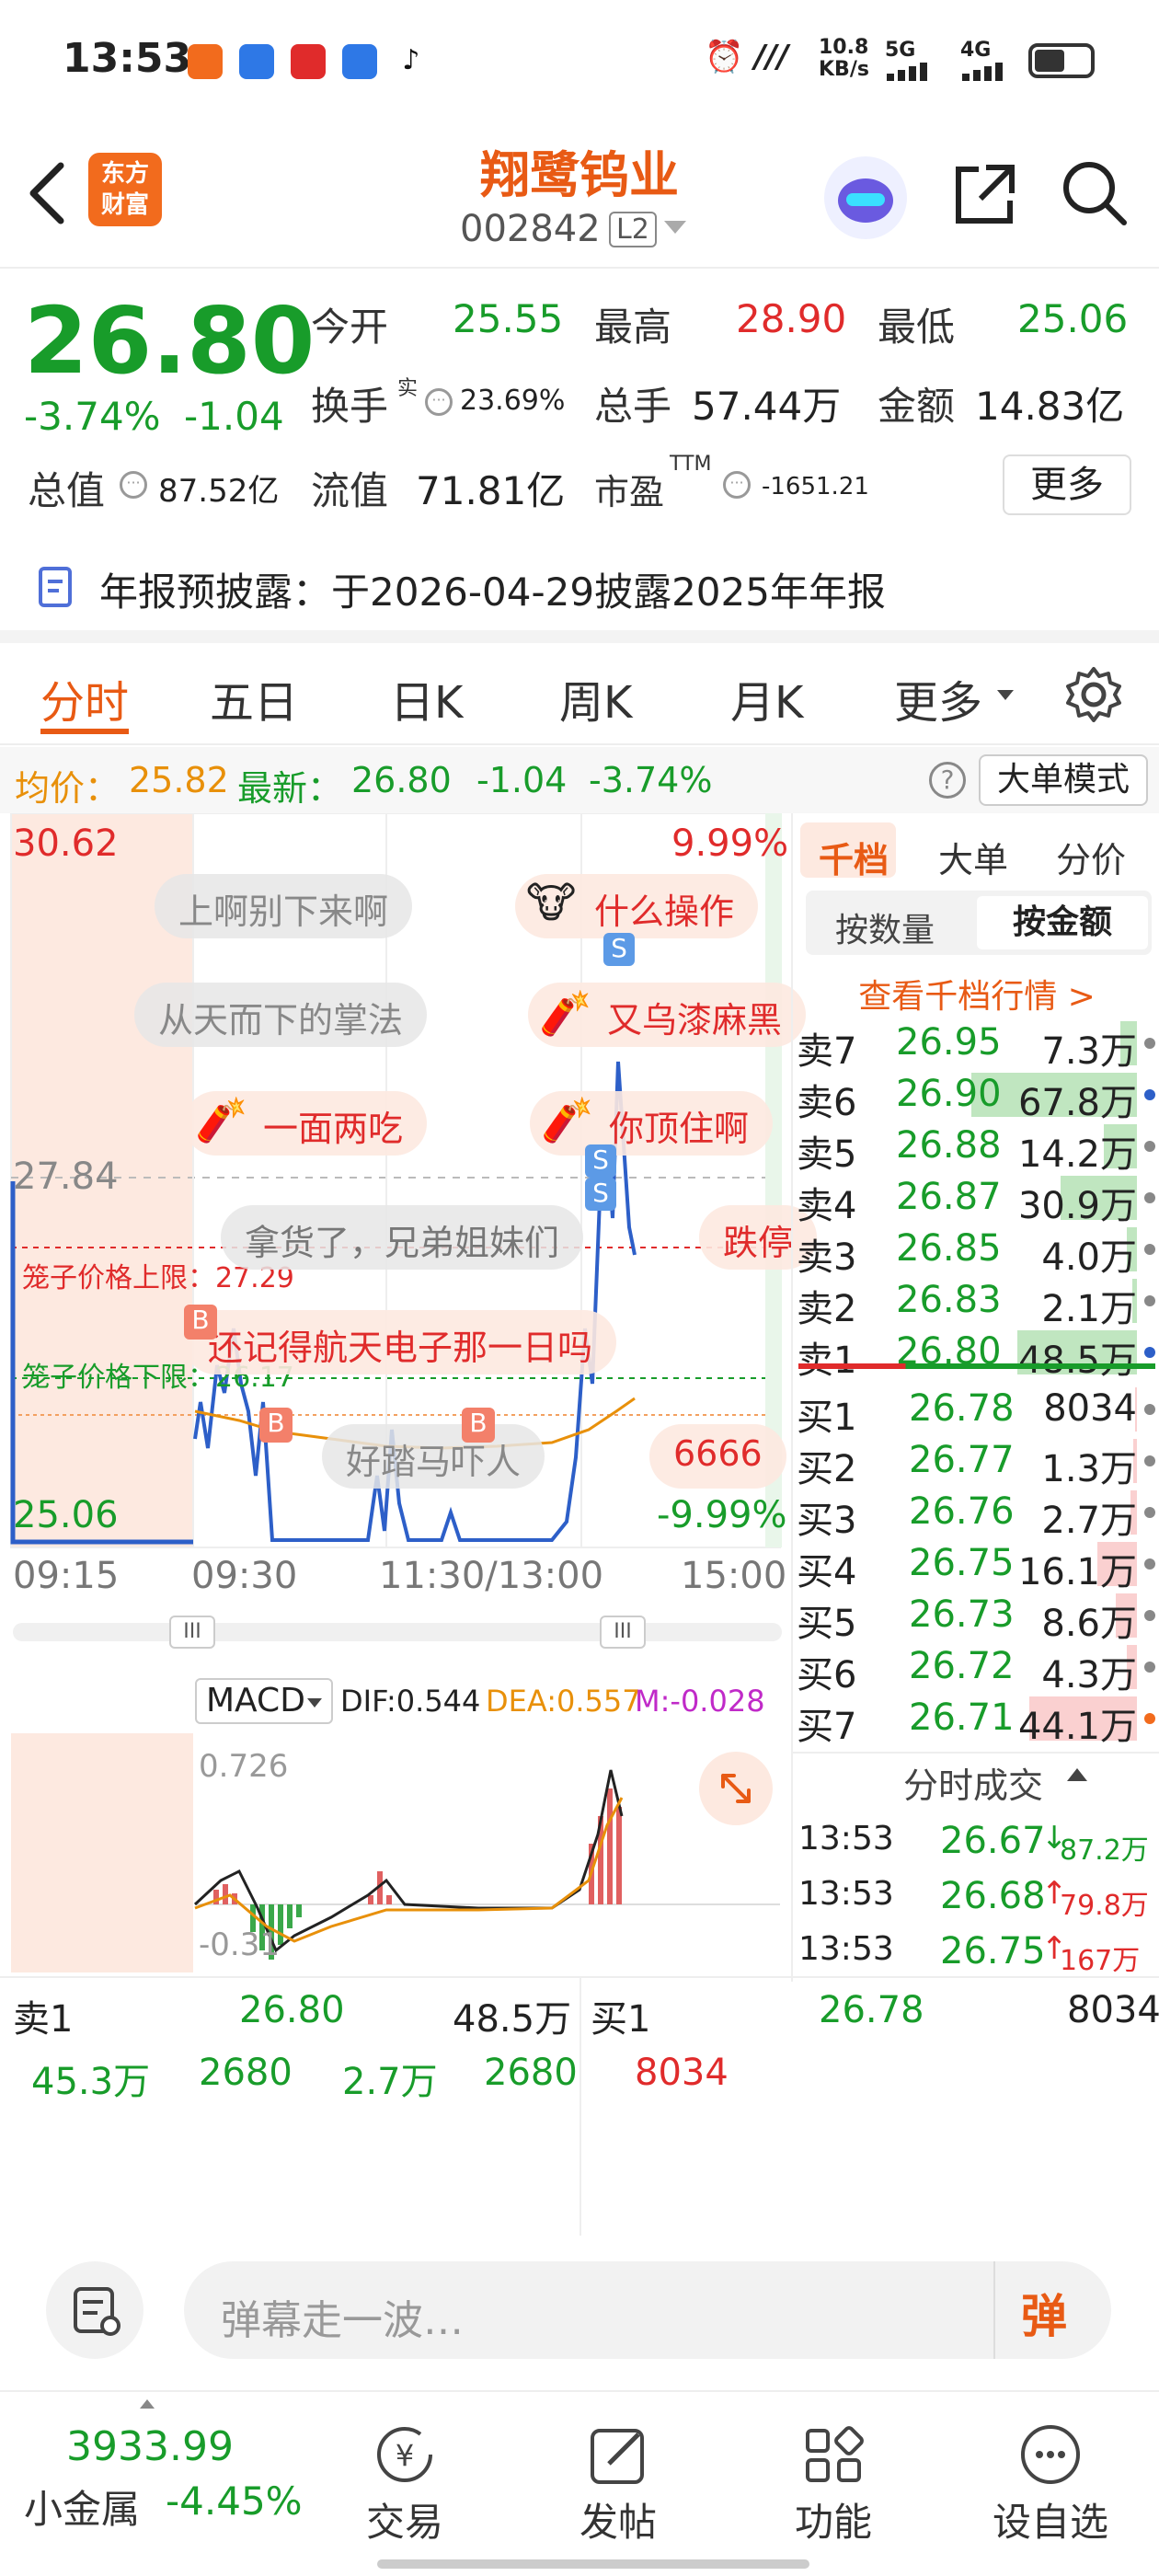 The width and height of the screenshot is (1159, 2576). Describe the element at coordinates (833, 2522) in the screenshot. I see `nav-functions-label: 功能` at that location.